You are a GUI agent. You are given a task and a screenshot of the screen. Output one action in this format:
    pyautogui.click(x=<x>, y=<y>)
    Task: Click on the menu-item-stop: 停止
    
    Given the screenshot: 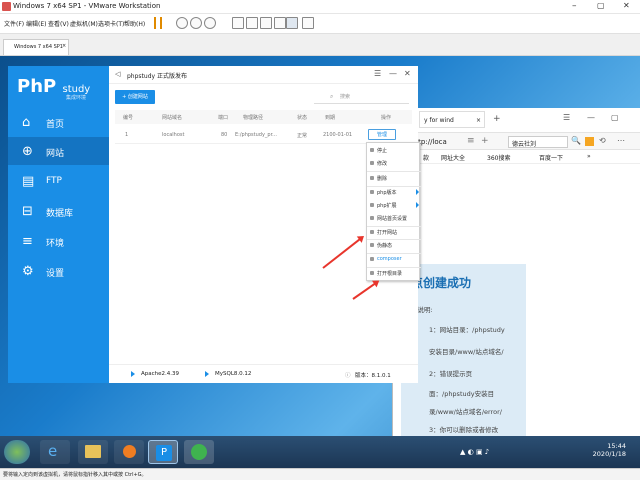 What is the action you would take?
    pyautogui.click(x=394, y=150)
    